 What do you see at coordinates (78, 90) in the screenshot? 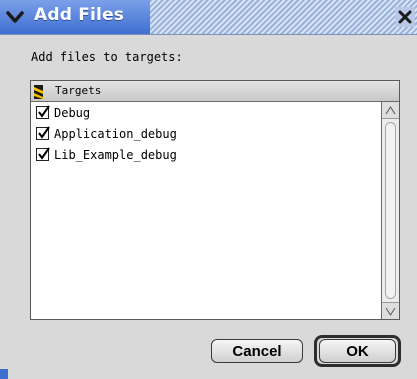
I see `targets-column-header: Targets` at bounding box center [78, 90].